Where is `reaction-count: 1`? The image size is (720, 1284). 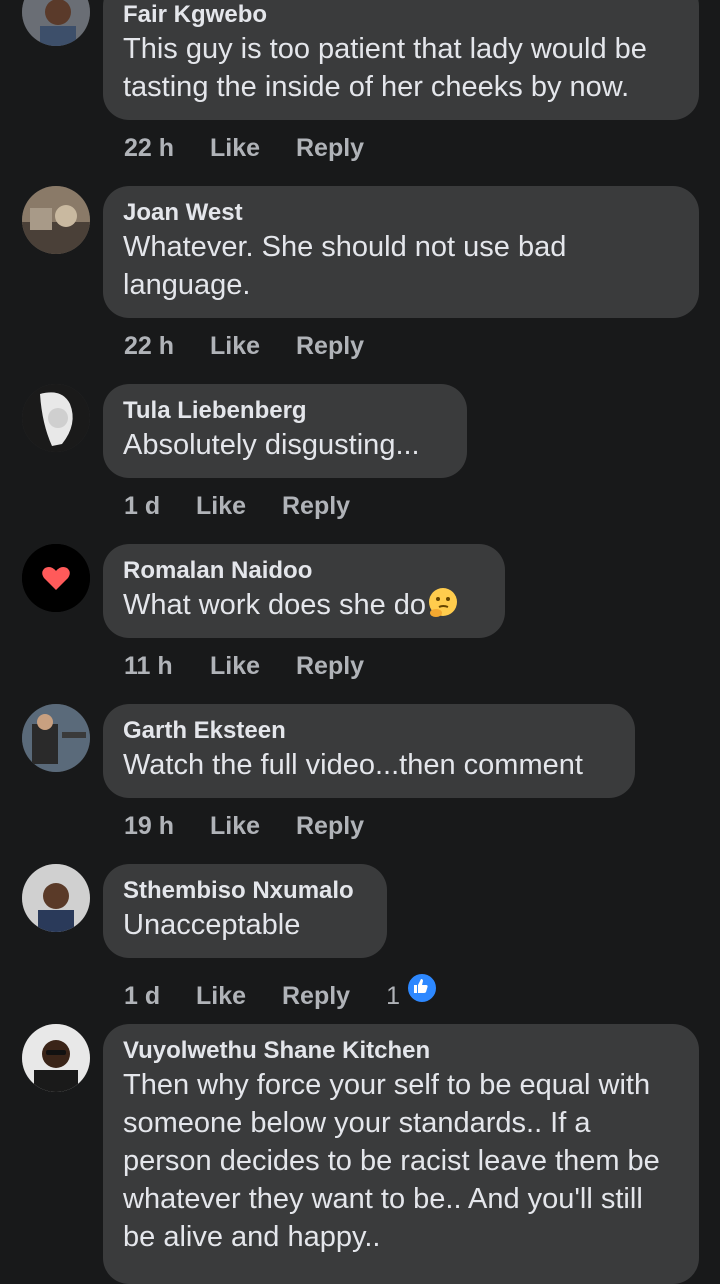 reaction-count: 1 is located at coordinates (393, 996).